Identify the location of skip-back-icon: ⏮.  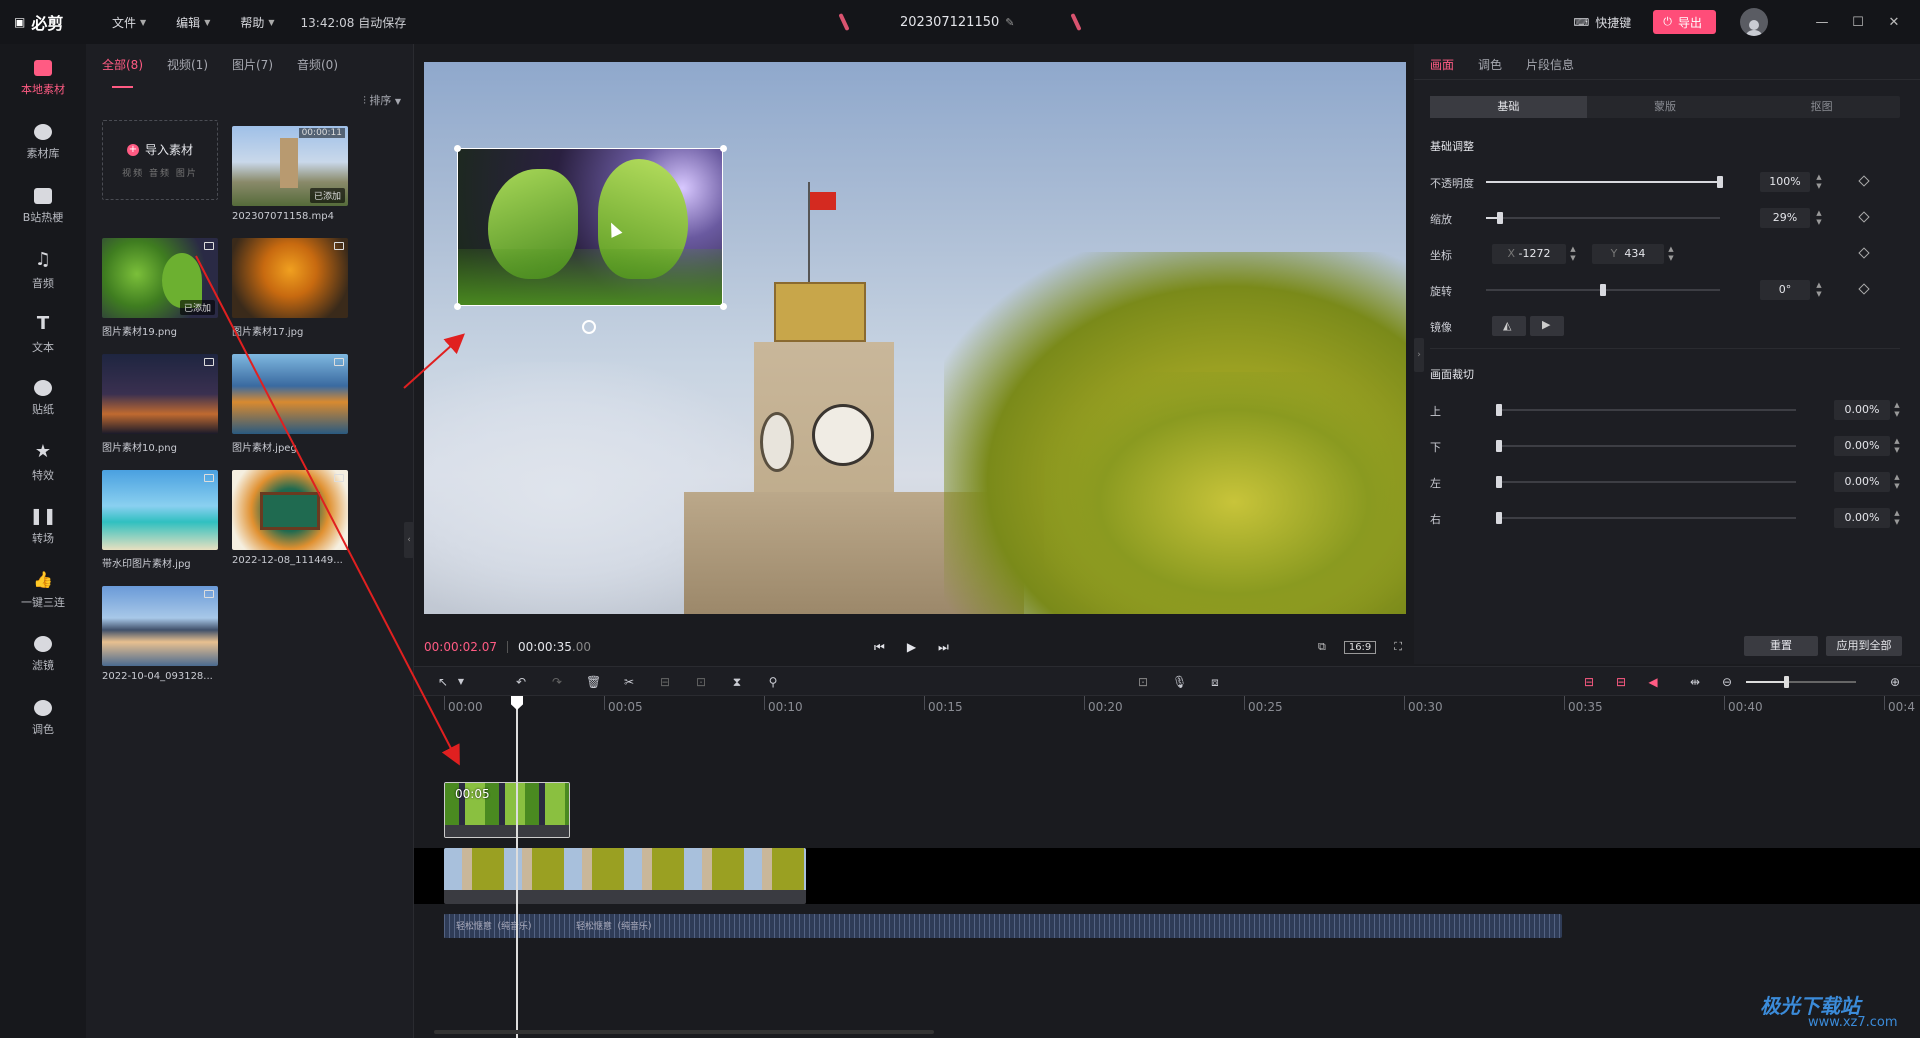
(879, 647).